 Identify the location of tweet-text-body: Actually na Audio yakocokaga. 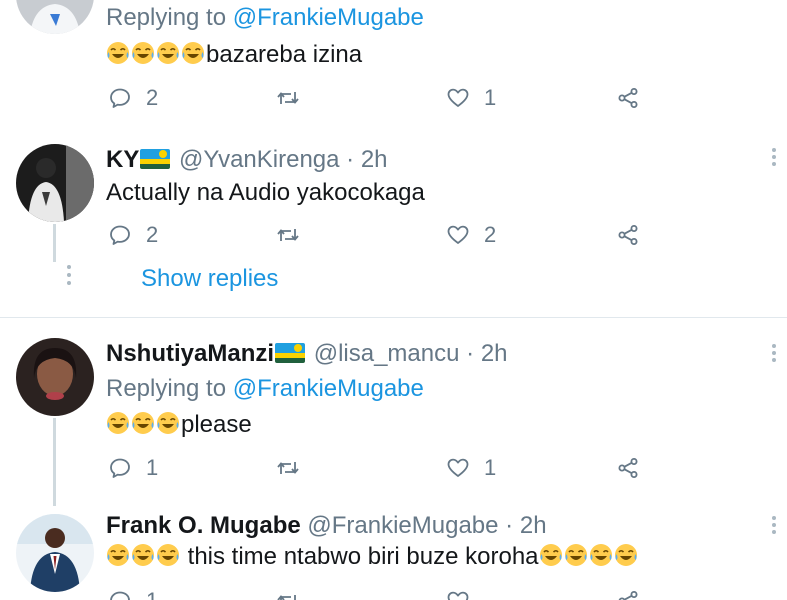
(265, 192).